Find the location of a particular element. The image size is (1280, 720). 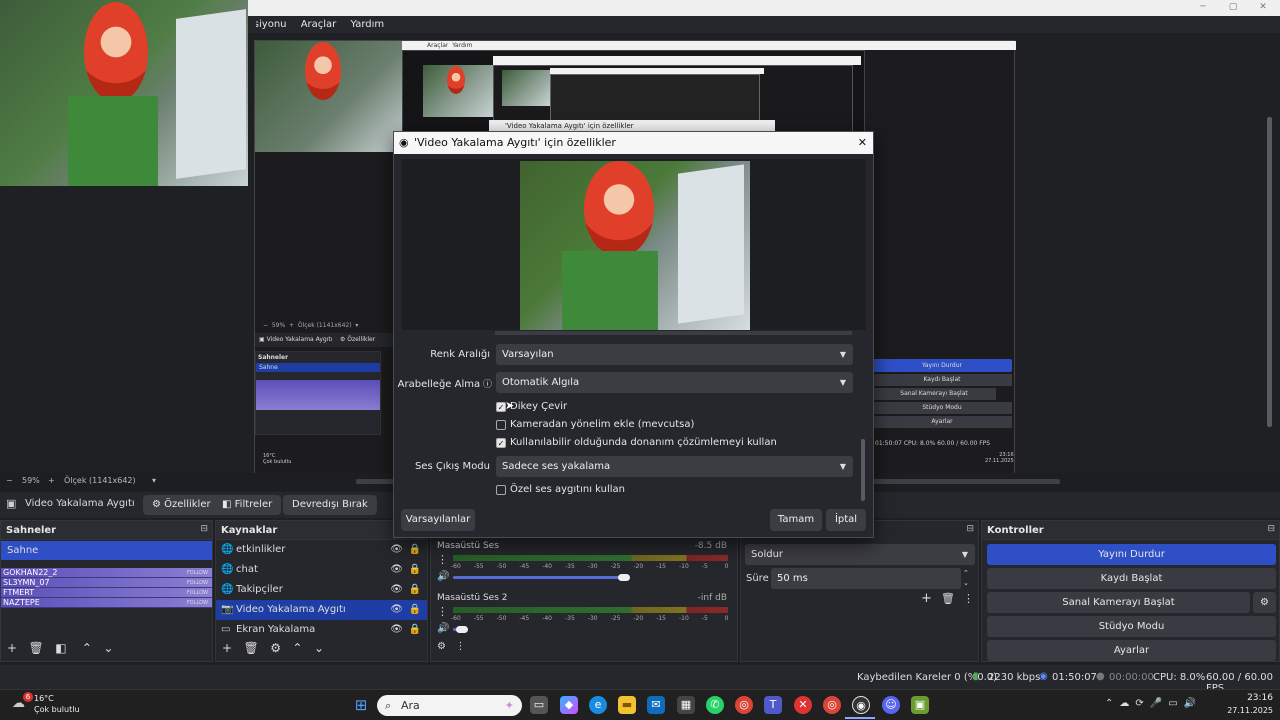

chrome-profile-icon: ◎ is located at coordinates (832, 705).